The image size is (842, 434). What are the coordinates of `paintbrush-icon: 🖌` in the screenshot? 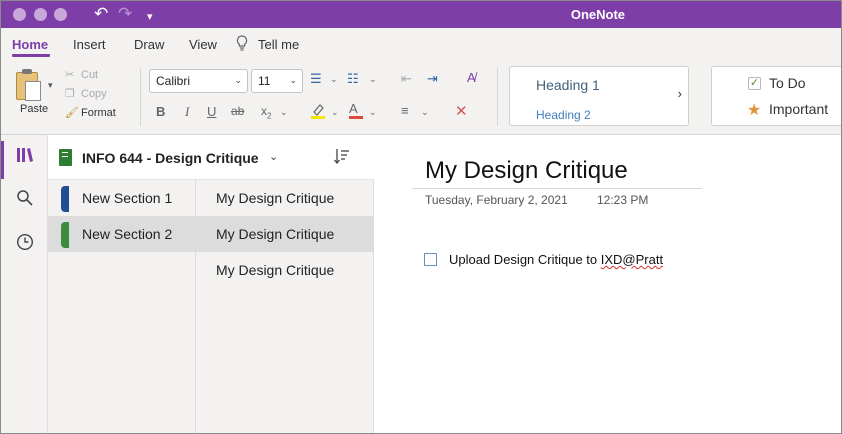 It's located at (72, 113).